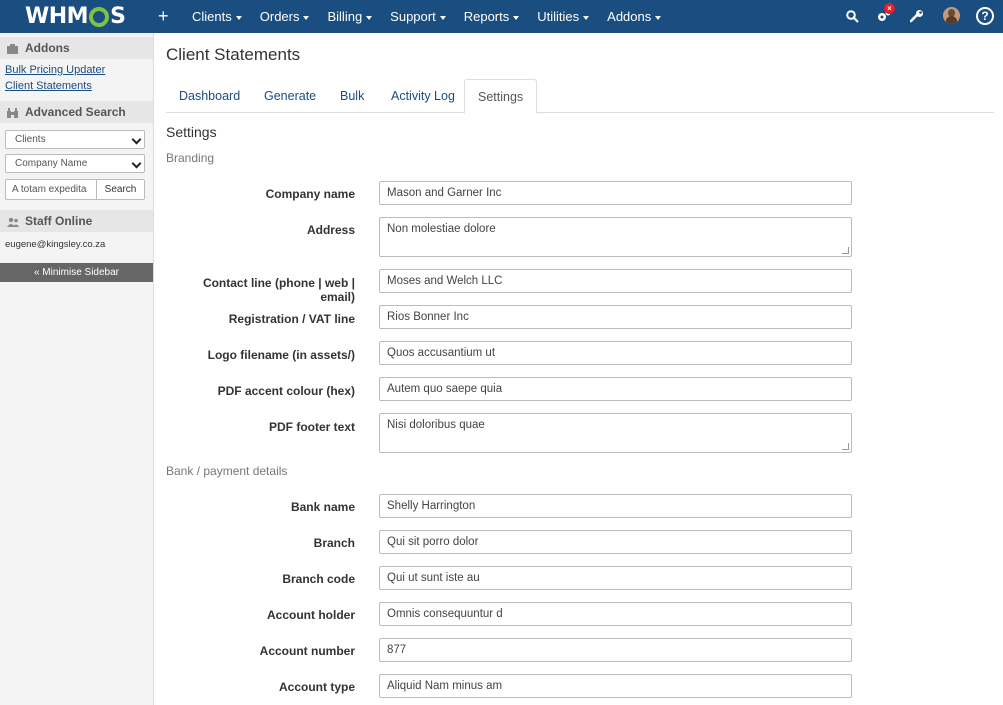 This screenshot has height=705, width=1003. What do you see at coordinates (615, 506) in the screenshot?
I see `bank-name-input: Shelly Harrington` at bounding box center [615, 506].